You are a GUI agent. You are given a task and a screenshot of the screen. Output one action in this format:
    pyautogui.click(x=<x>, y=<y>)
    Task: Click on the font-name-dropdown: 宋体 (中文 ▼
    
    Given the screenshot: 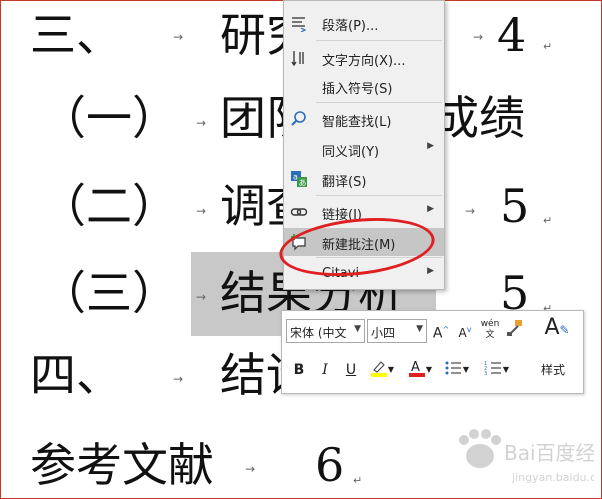 What is the action you would take?
    pyautogui.click(x=325, y=331)
    